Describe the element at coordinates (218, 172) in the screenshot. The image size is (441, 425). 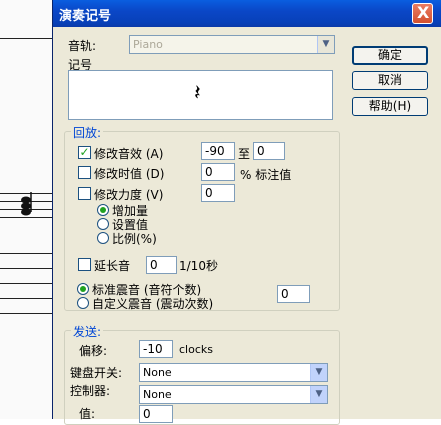
I see `duration-input: 0` at that location.